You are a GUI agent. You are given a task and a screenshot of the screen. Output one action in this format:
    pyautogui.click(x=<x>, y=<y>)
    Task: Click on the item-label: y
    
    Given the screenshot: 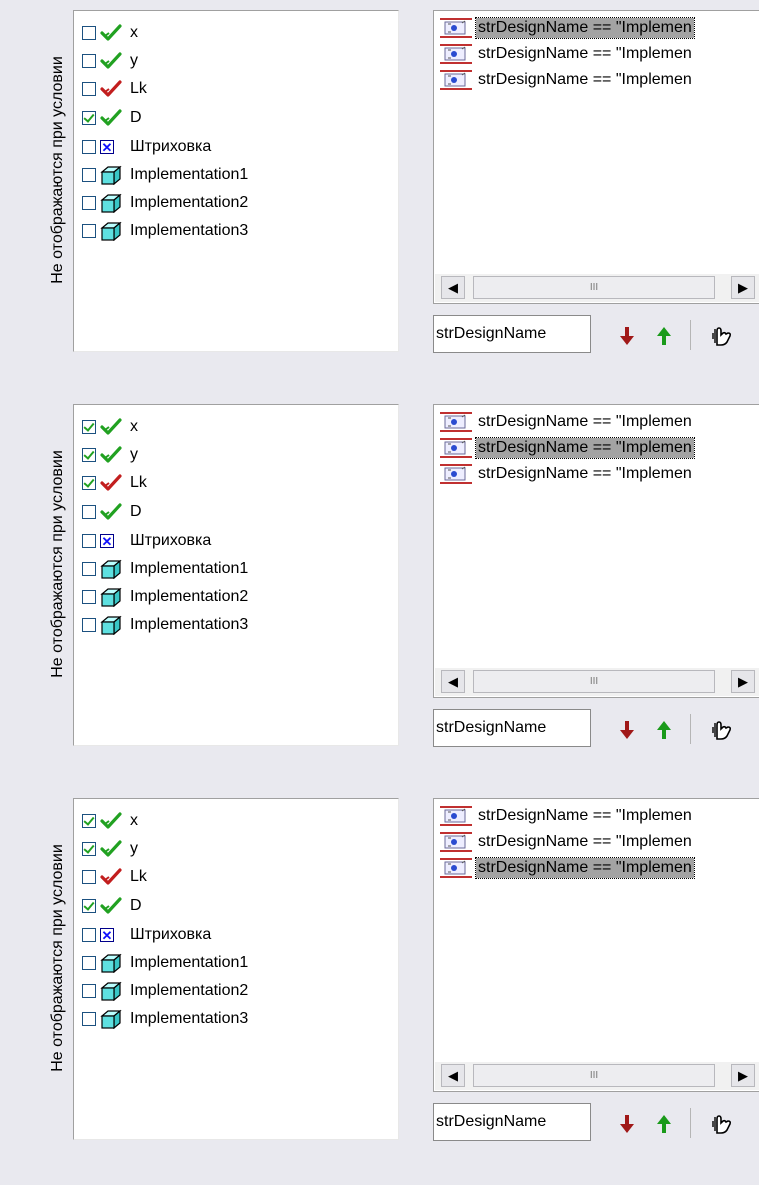 What is the action you would take?
    pyautogui.click(x=134, y=60)
    